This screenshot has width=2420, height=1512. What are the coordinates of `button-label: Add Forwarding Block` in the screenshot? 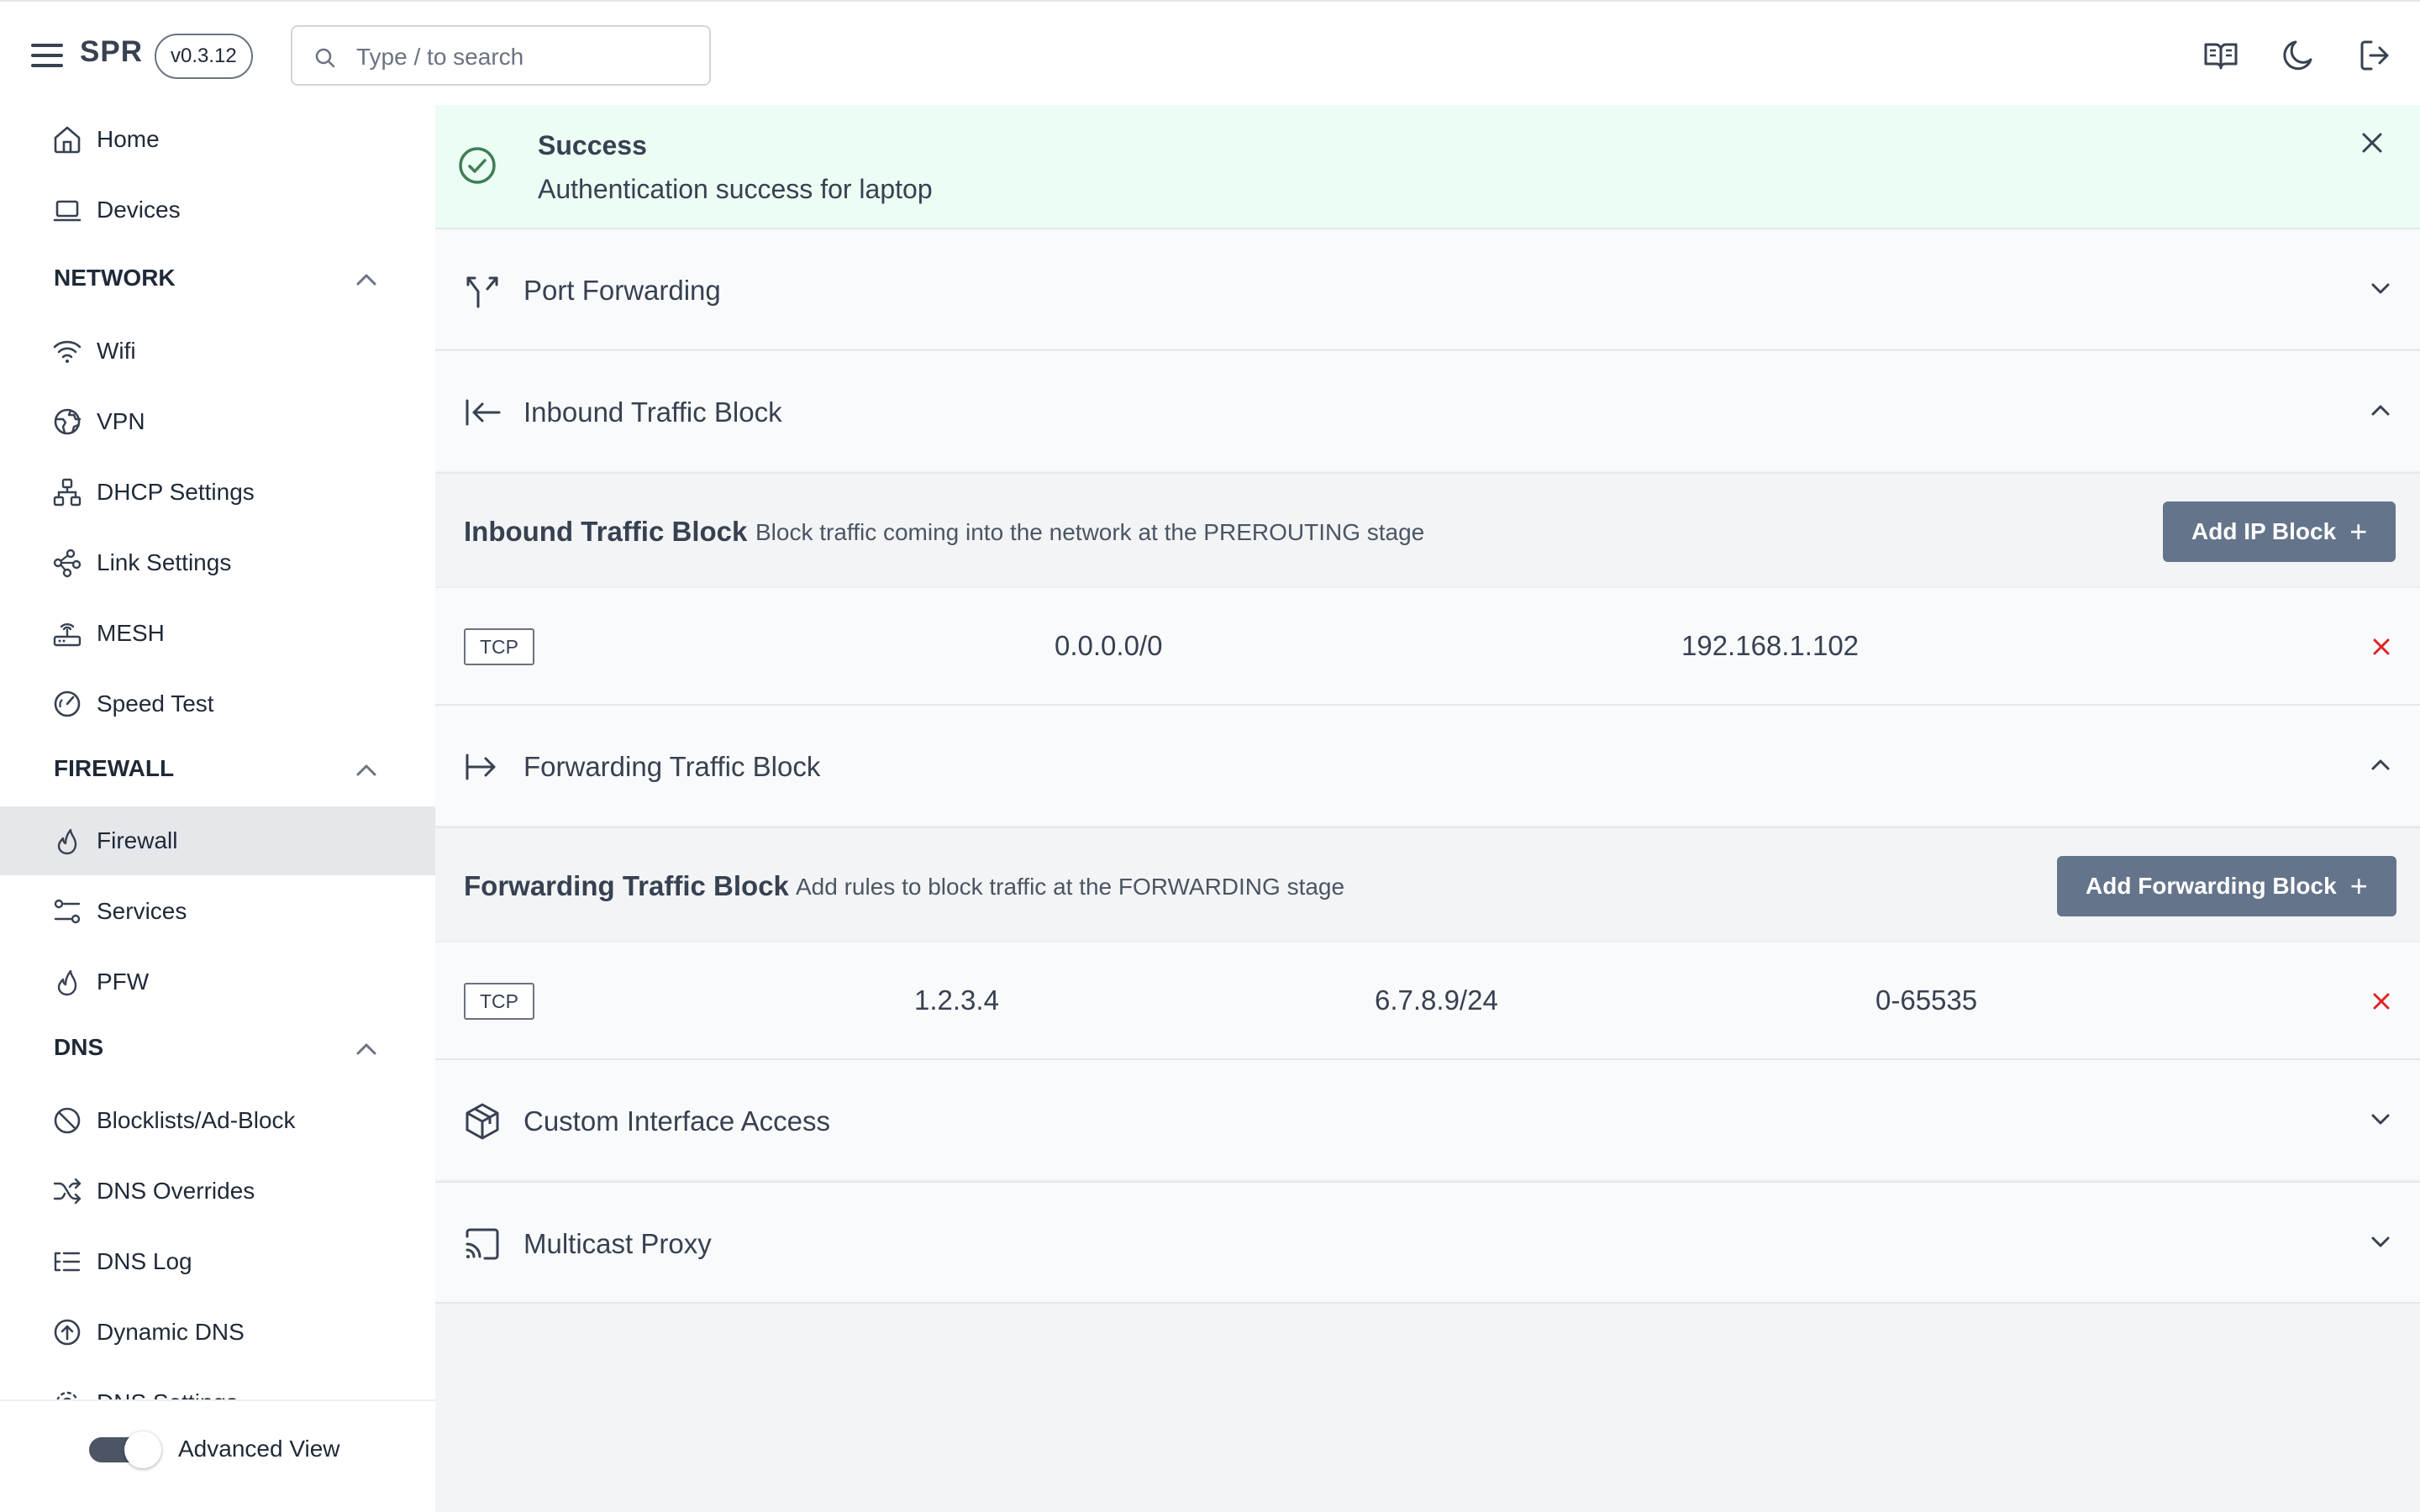 It's located at (2211, 886).